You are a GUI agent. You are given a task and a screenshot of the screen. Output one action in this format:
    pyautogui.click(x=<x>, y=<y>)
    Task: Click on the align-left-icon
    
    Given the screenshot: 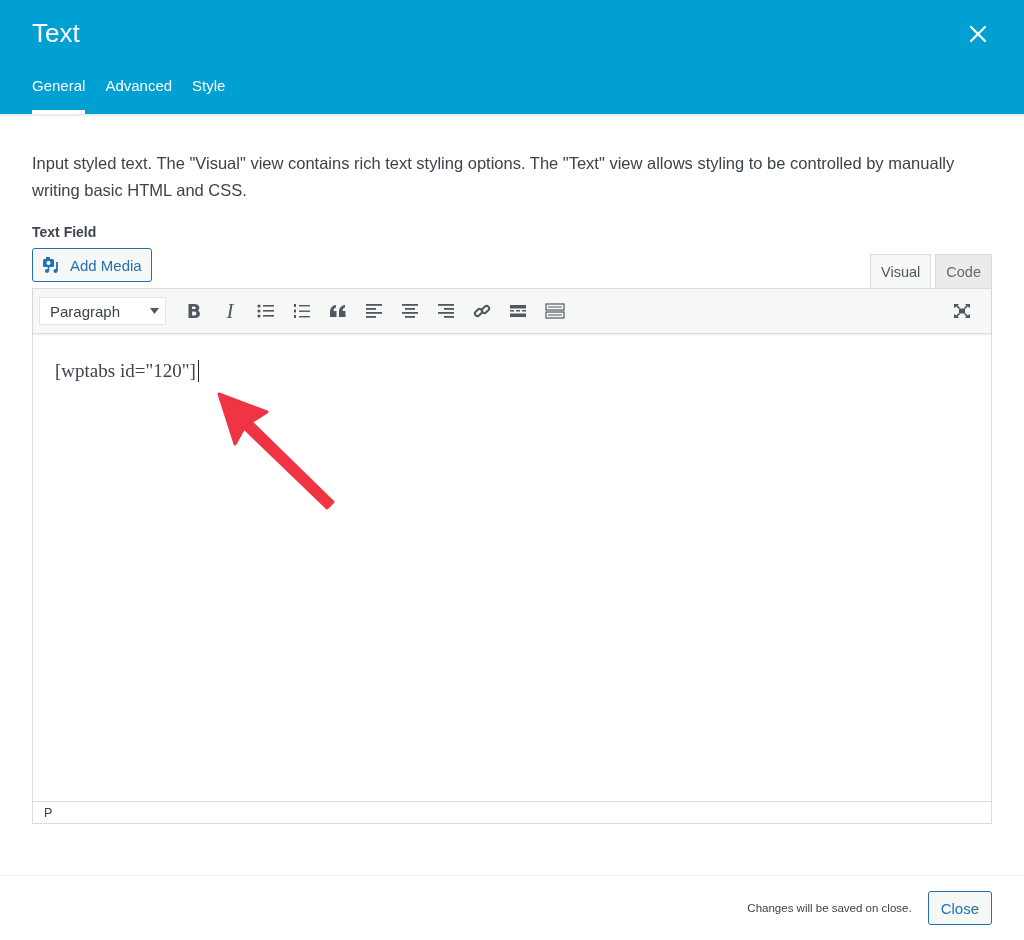 What is the action you would take?
    pyautogui.click(x=374, y=311)
    